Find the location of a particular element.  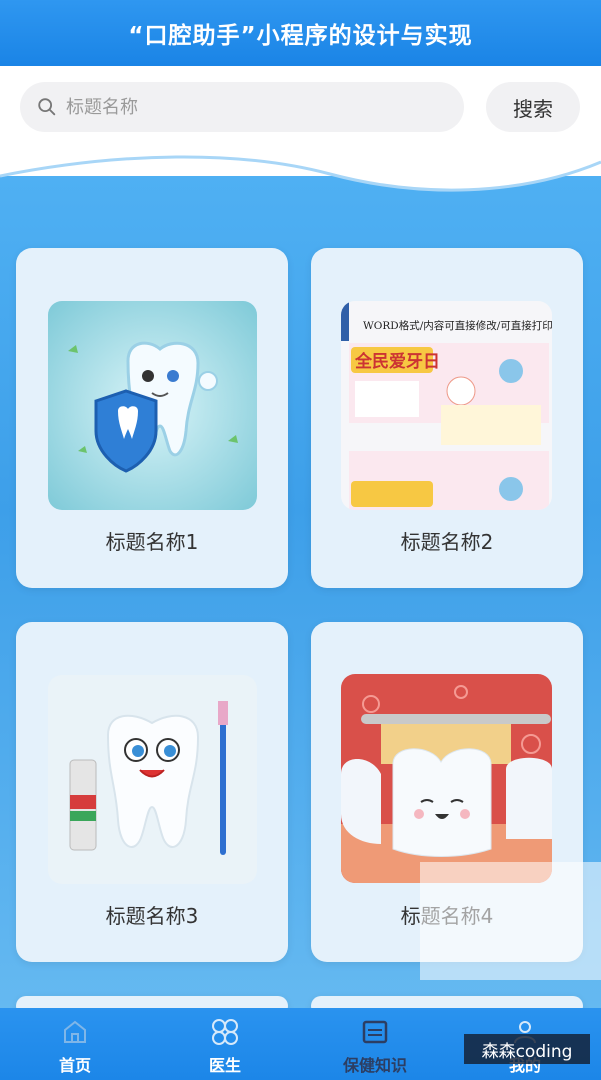

grid-icon is located at coordinates (225, 1032).